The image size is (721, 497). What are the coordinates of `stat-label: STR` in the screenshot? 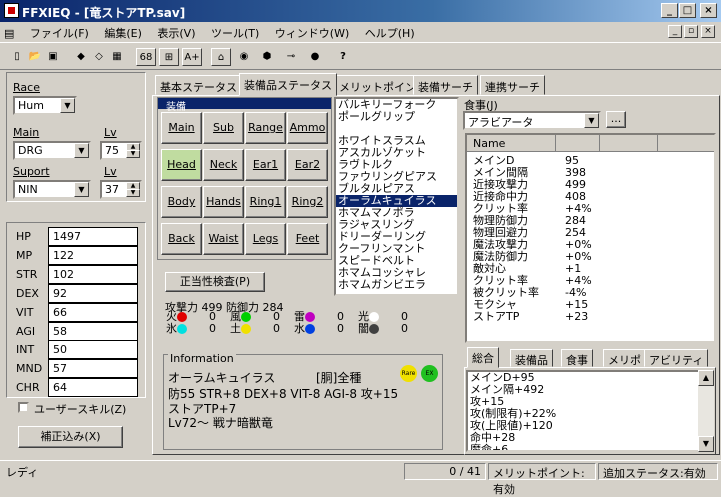 It's located at (27, 274).